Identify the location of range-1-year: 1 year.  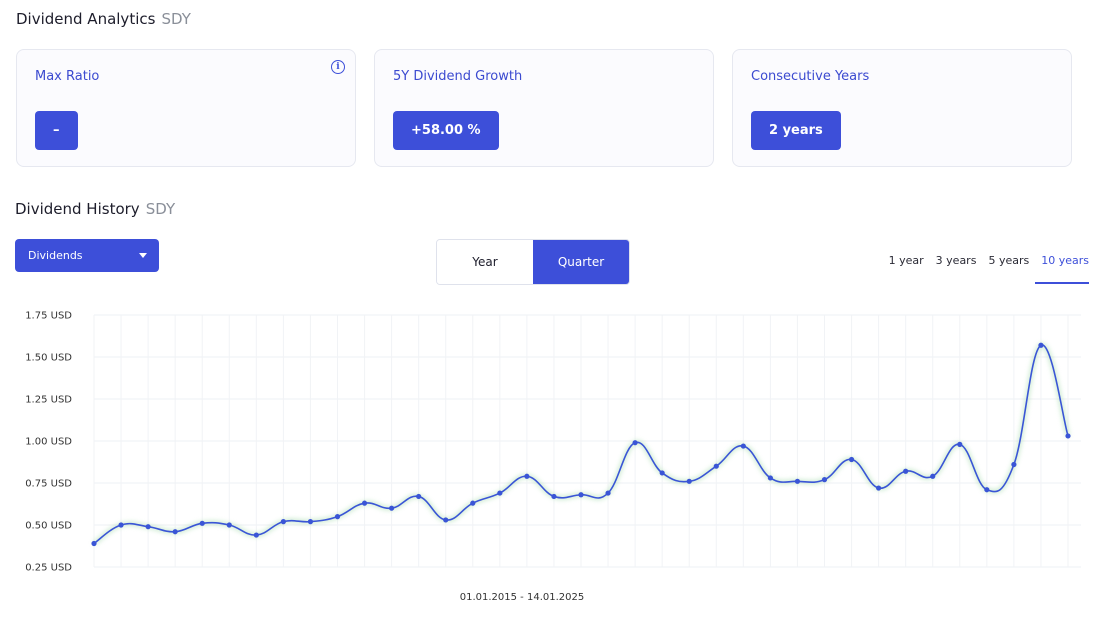
(906, 269).